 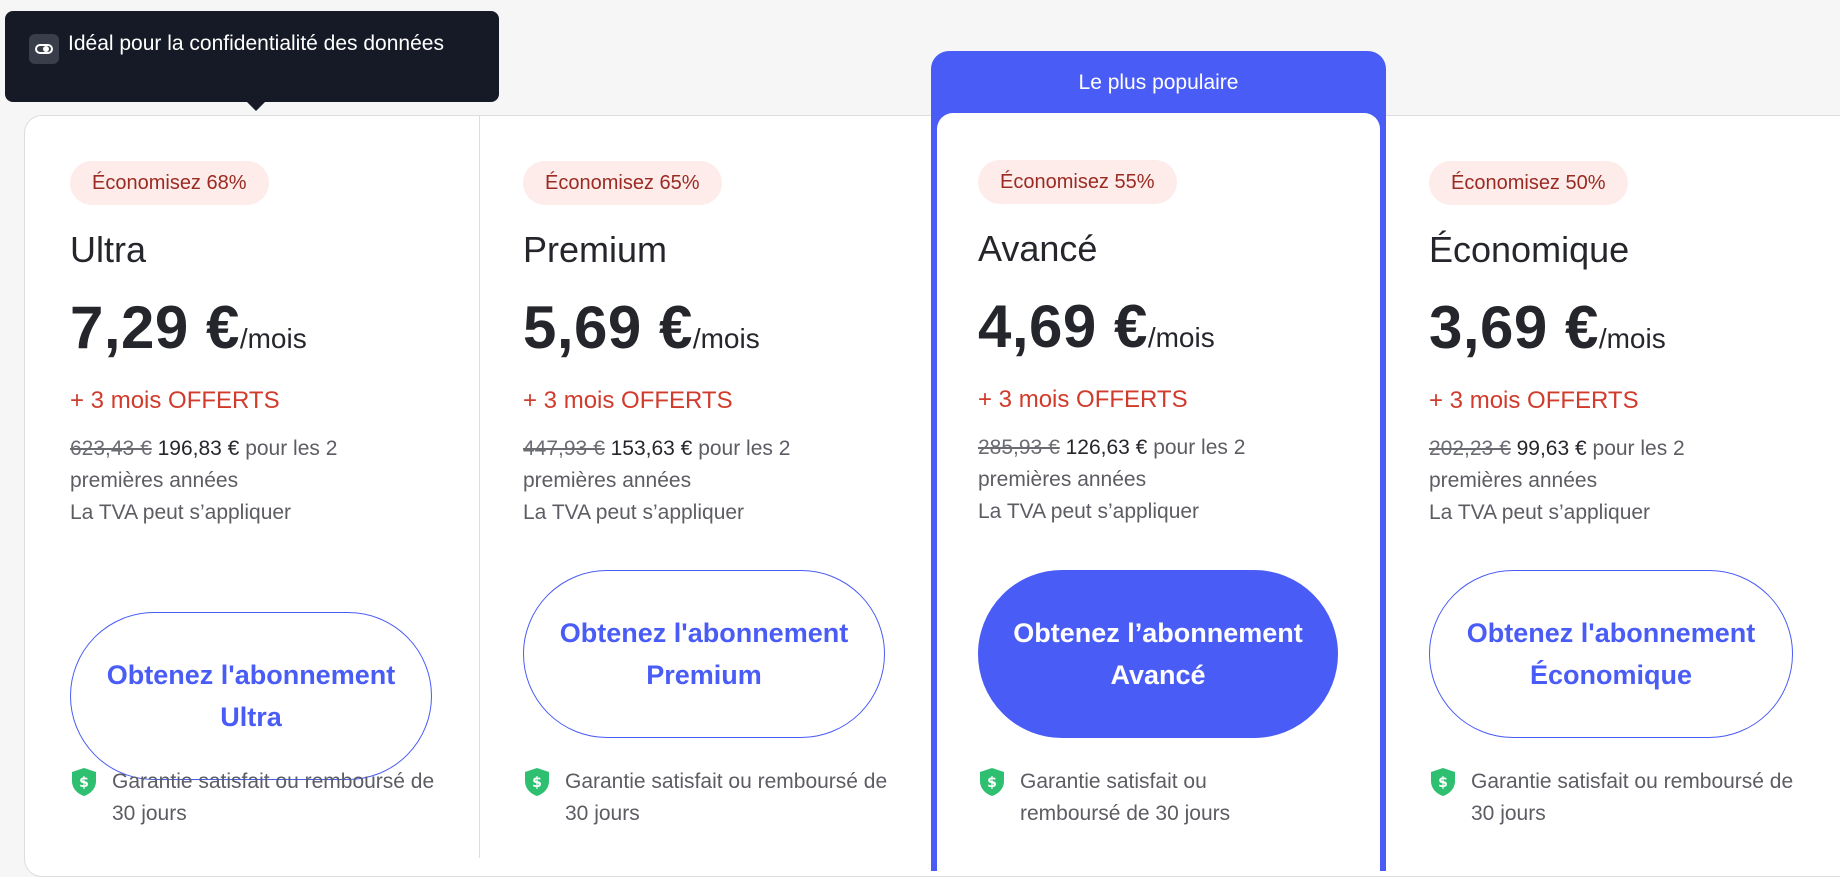 What do you see at coordinates (1038, 248) in the screenshot?
I see `plan-name: Avancé` at bounding box center [1038, 248].